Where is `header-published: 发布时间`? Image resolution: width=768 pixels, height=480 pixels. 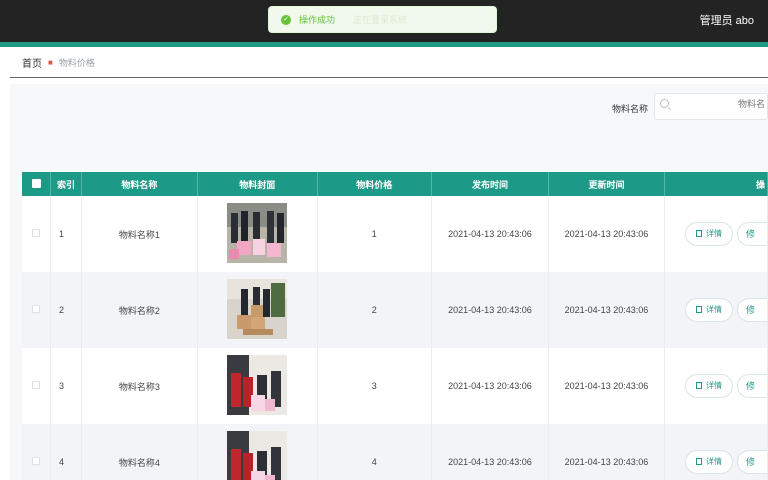
header-published: 发布时间 is located at coordinates (490, 184).